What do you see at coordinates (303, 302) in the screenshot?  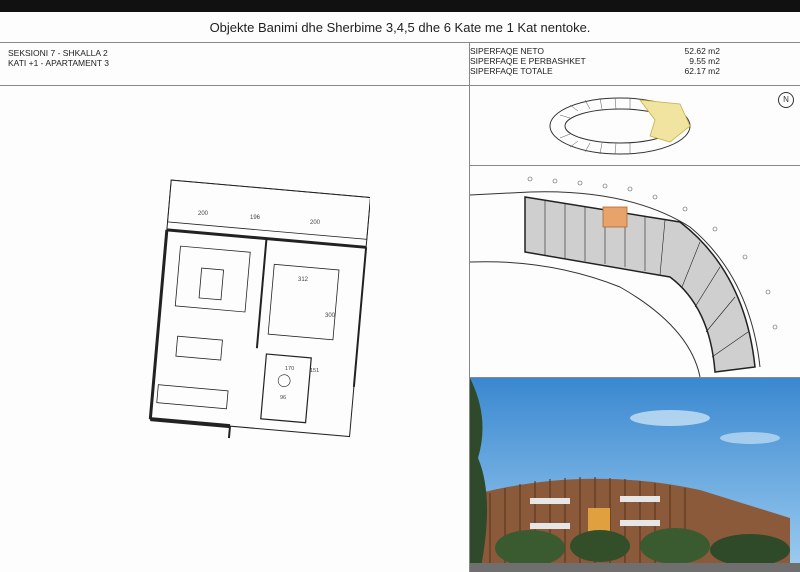 I see `bed` at bounding box center [303, 302].